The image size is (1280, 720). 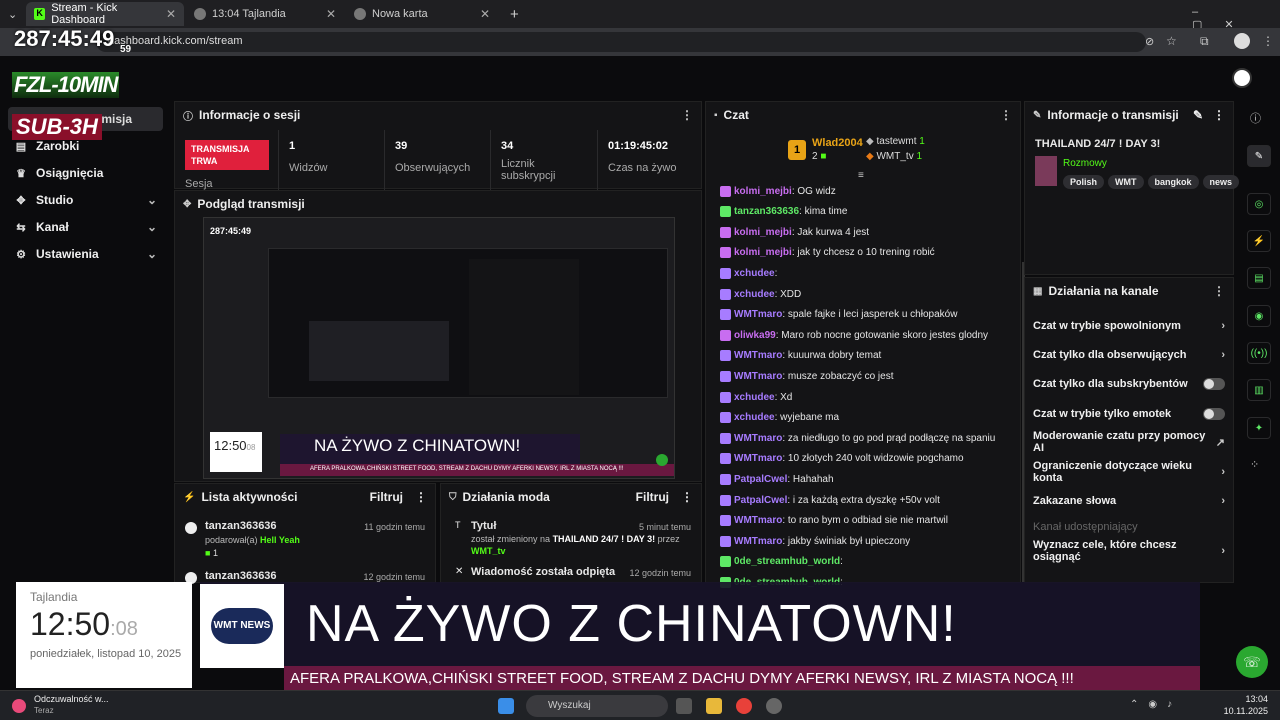 What do you see at coordinates (1129, 501) in the screenshot?
I see `banned-words-row: Zakazane słowa ›` at bounding box center [1129, 501].